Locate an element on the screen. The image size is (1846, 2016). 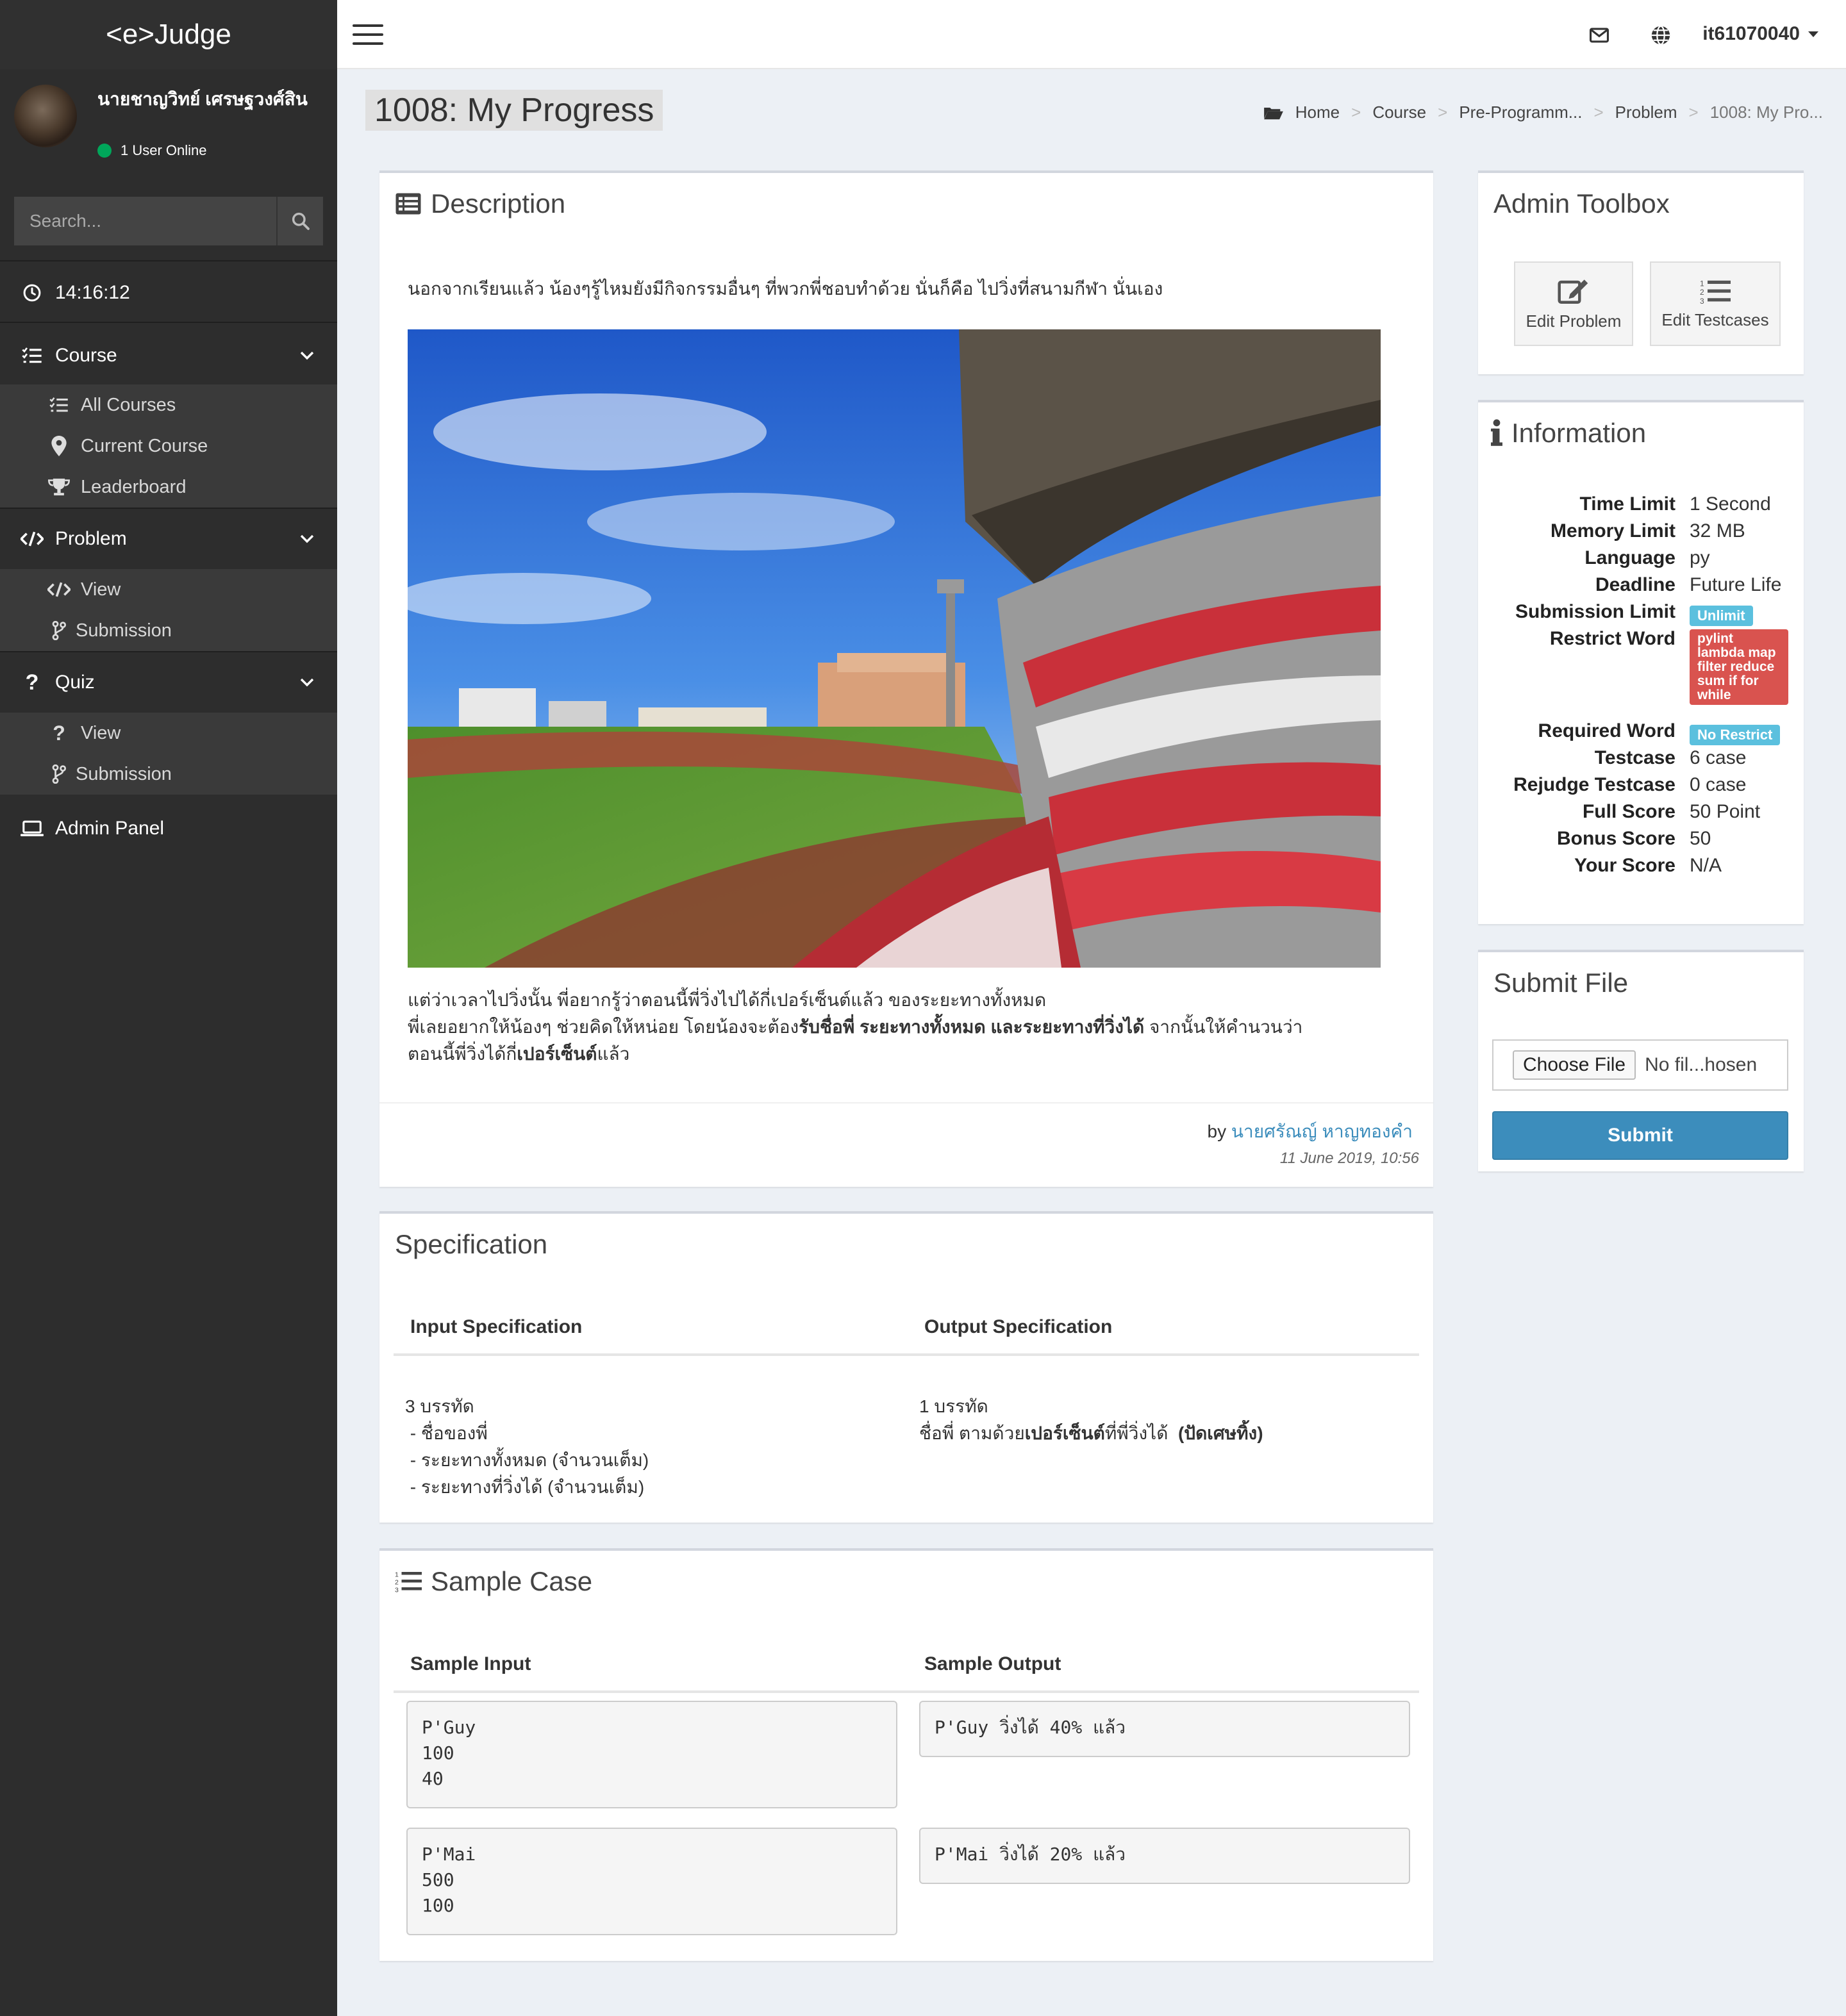
edit-problem-label: Edit Problem is located at coordinates (1574, 321).